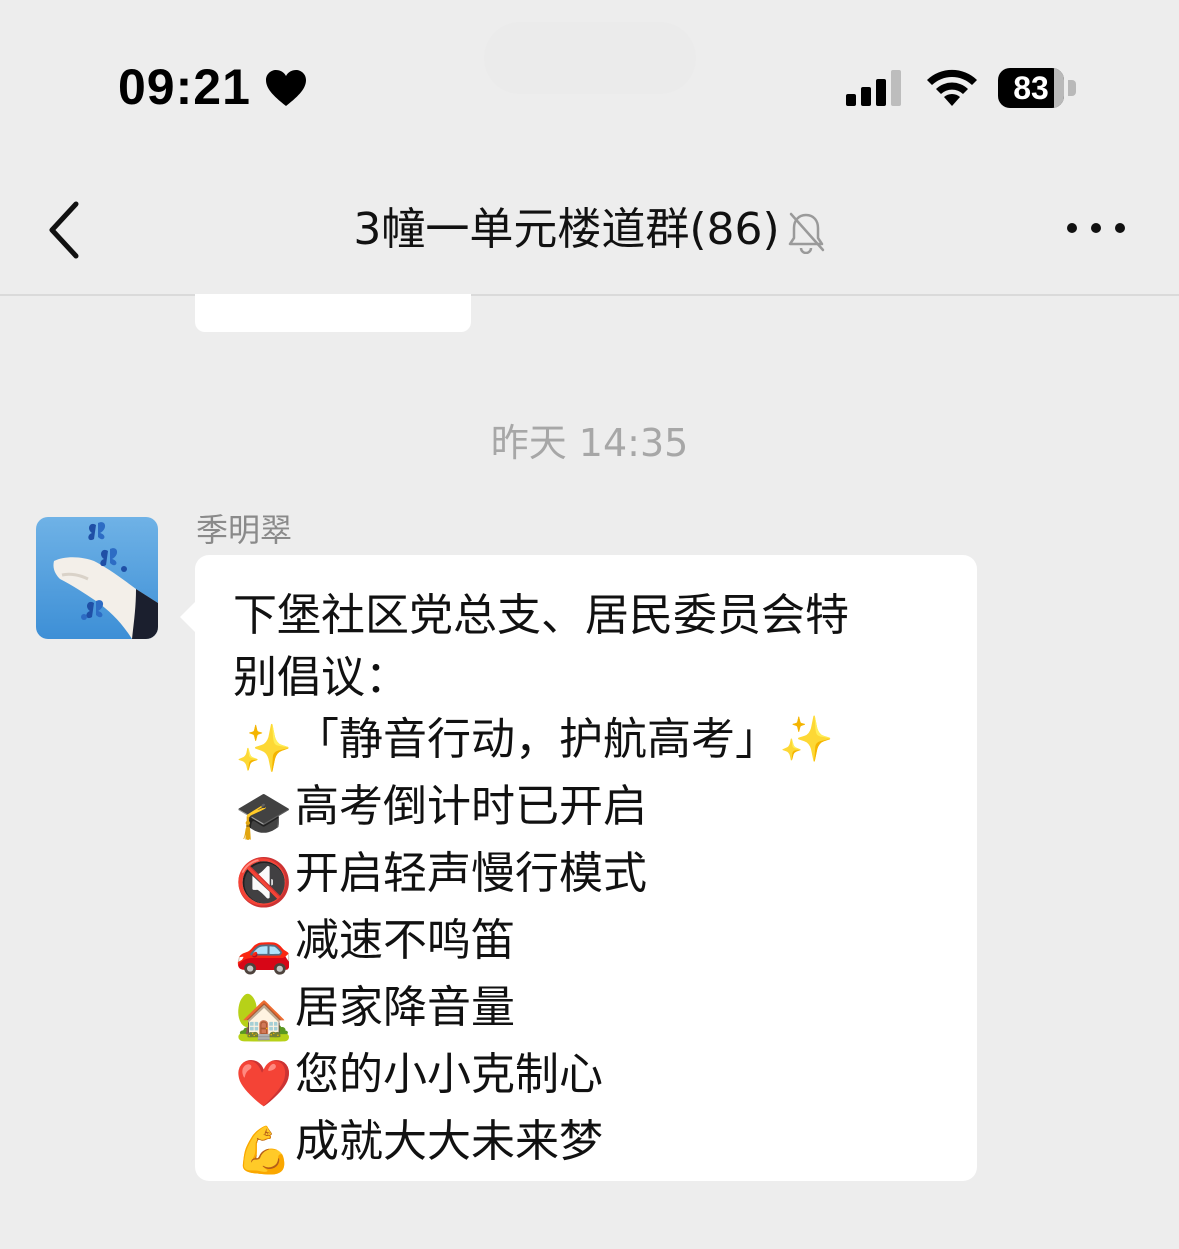 The image size is (1179, 1249). I want to click on line-text: 成就大大未来梦, so click(449, 1141).